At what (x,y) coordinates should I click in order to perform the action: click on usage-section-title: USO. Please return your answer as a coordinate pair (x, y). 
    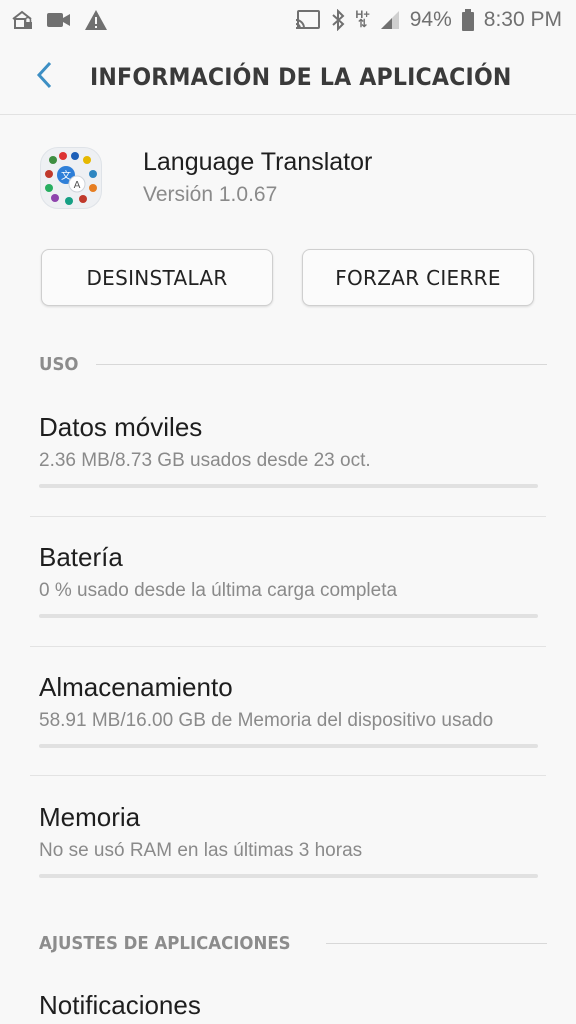
    Looking at the image, I should click on (59, 364).